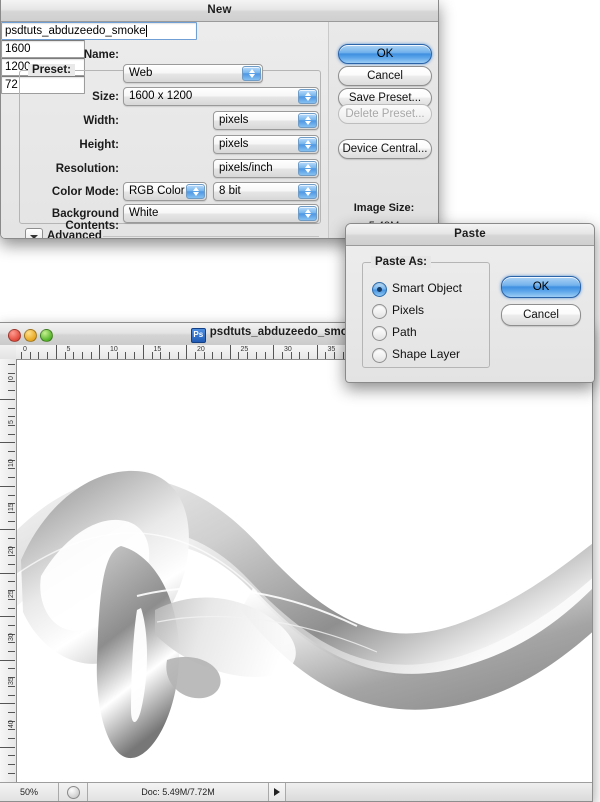 The image size is (600, 802). What do you see at coordinates (385, 54) in the screenshot?
I see `ok-button: OK` at bounding box center [385, 54].